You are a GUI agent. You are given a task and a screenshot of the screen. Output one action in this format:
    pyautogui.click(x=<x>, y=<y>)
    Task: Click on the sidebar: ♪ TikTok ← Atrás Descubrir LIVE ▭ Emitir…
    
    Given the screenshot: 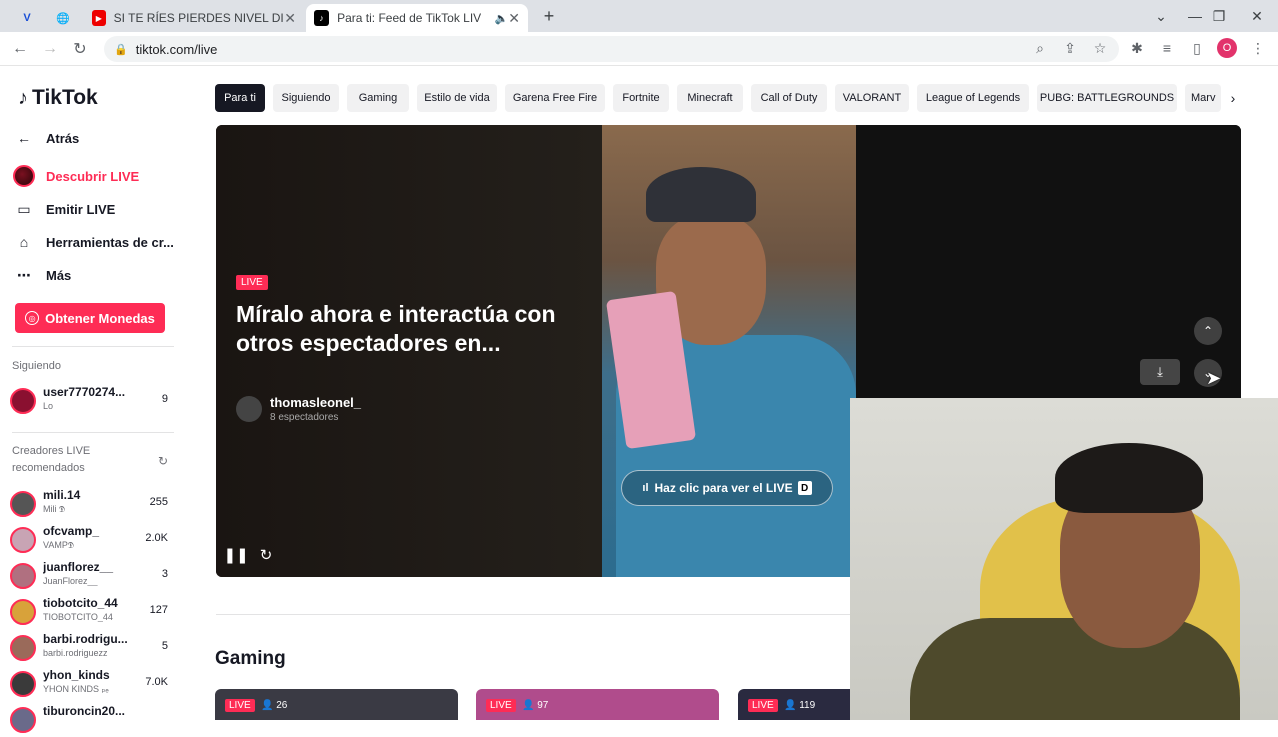 What is the action you would take?
    pyautogui.click(x=95, y=399)
    